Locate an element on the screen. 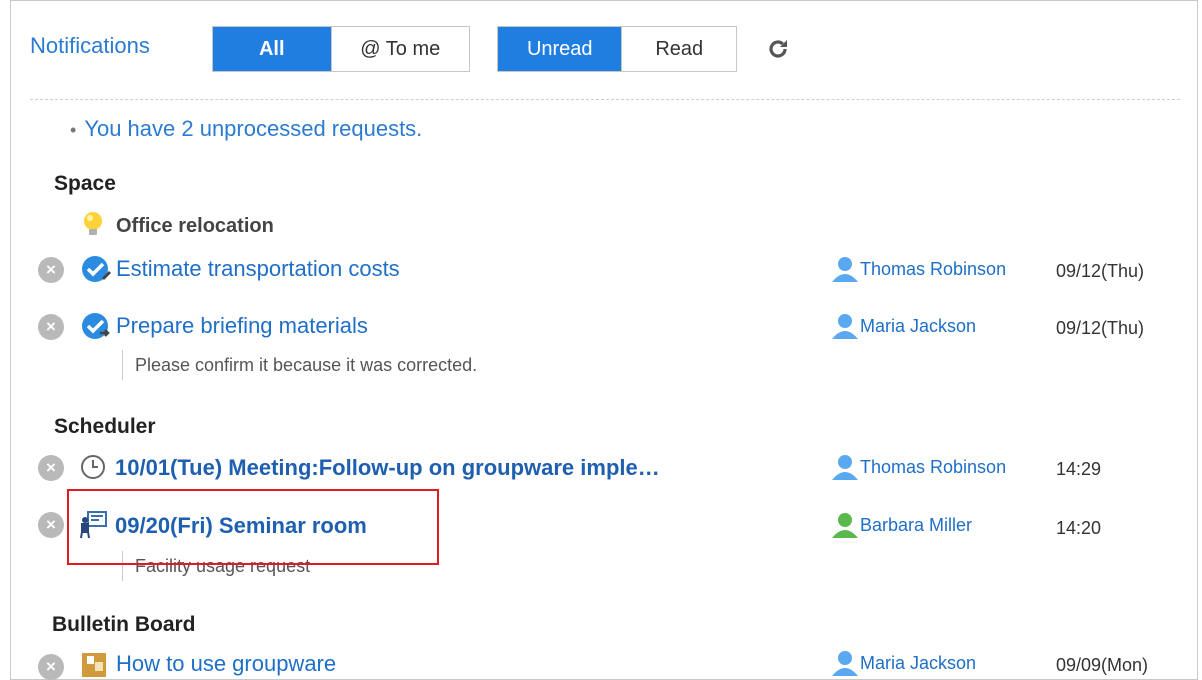 The height and width of the screenshot is (680, 1202). filter-read-button: Read is located at coordinates (678, 49).